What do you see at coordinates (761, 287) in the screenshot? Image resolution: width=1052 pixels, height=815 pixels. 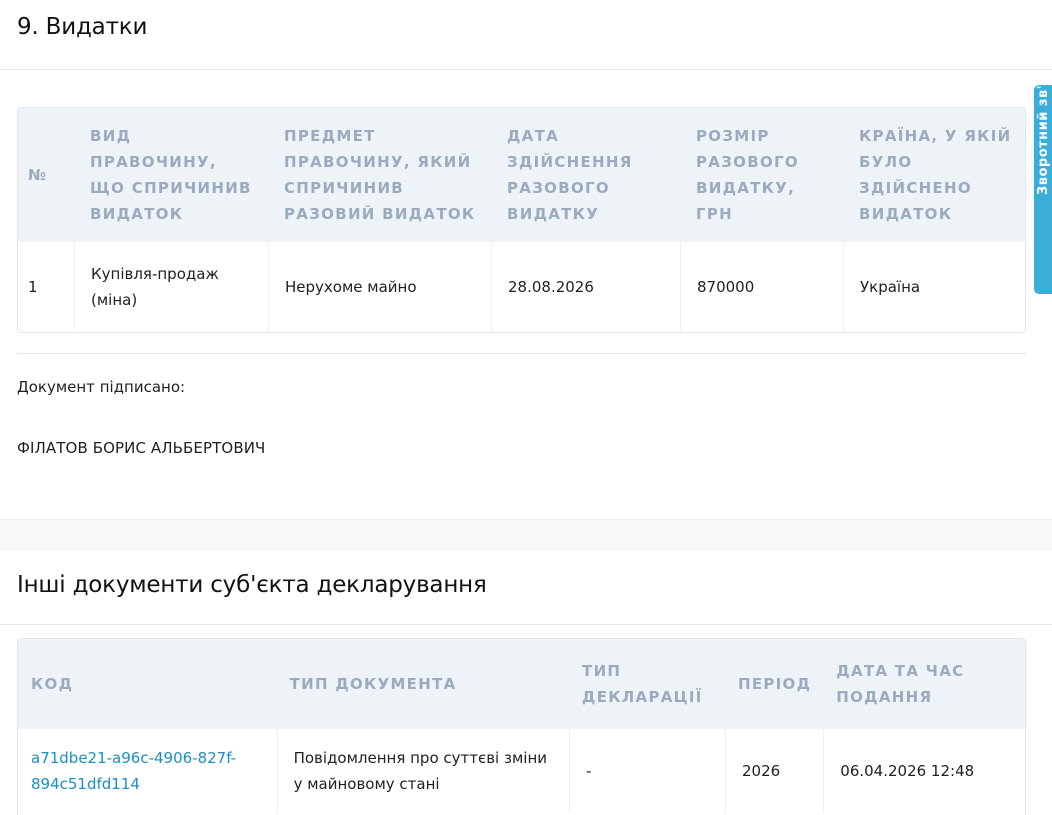 I see `cell-amount: 870000` at bounding box center [761, 287].